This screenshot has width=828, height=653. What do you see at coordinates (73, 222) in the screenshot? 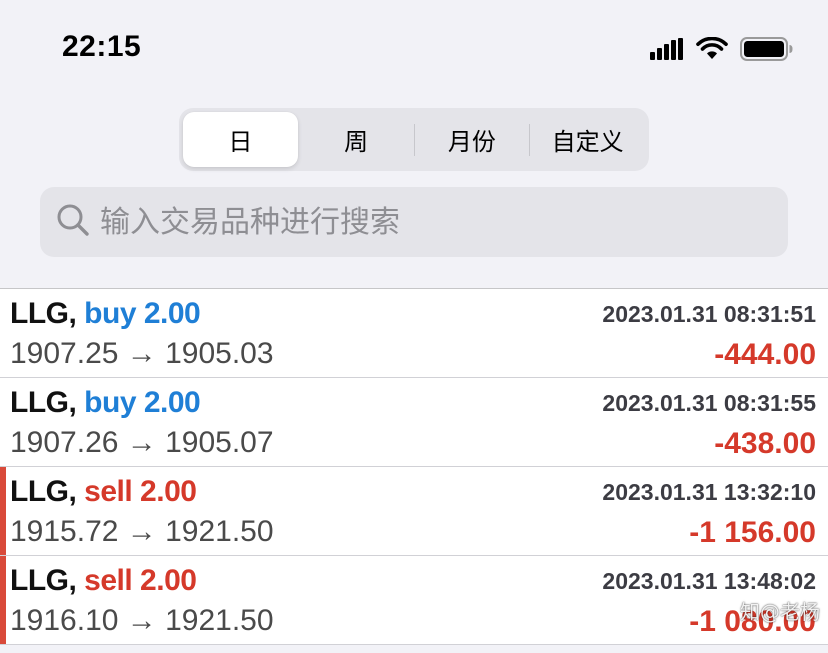
I see `search-icon` at bounding box center [73, 222].